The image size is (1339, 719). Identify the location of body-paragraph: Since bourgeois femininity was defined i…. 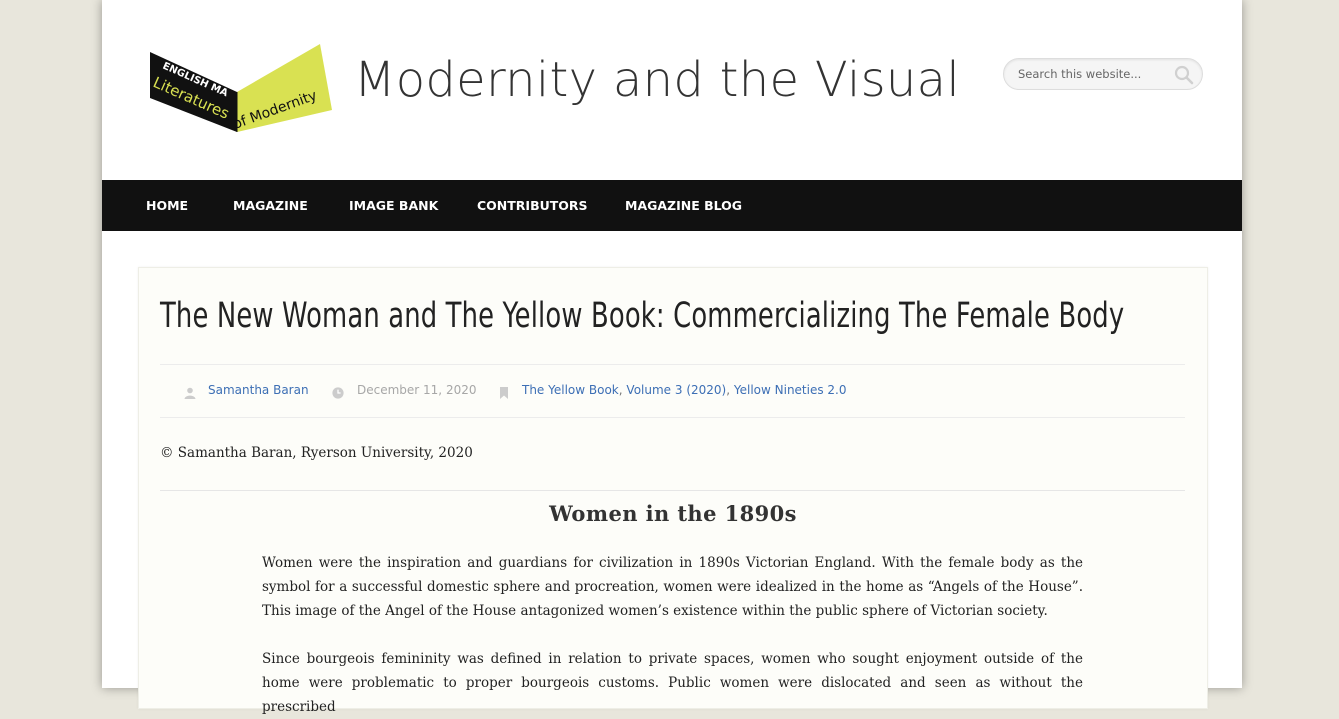
(672, 683).